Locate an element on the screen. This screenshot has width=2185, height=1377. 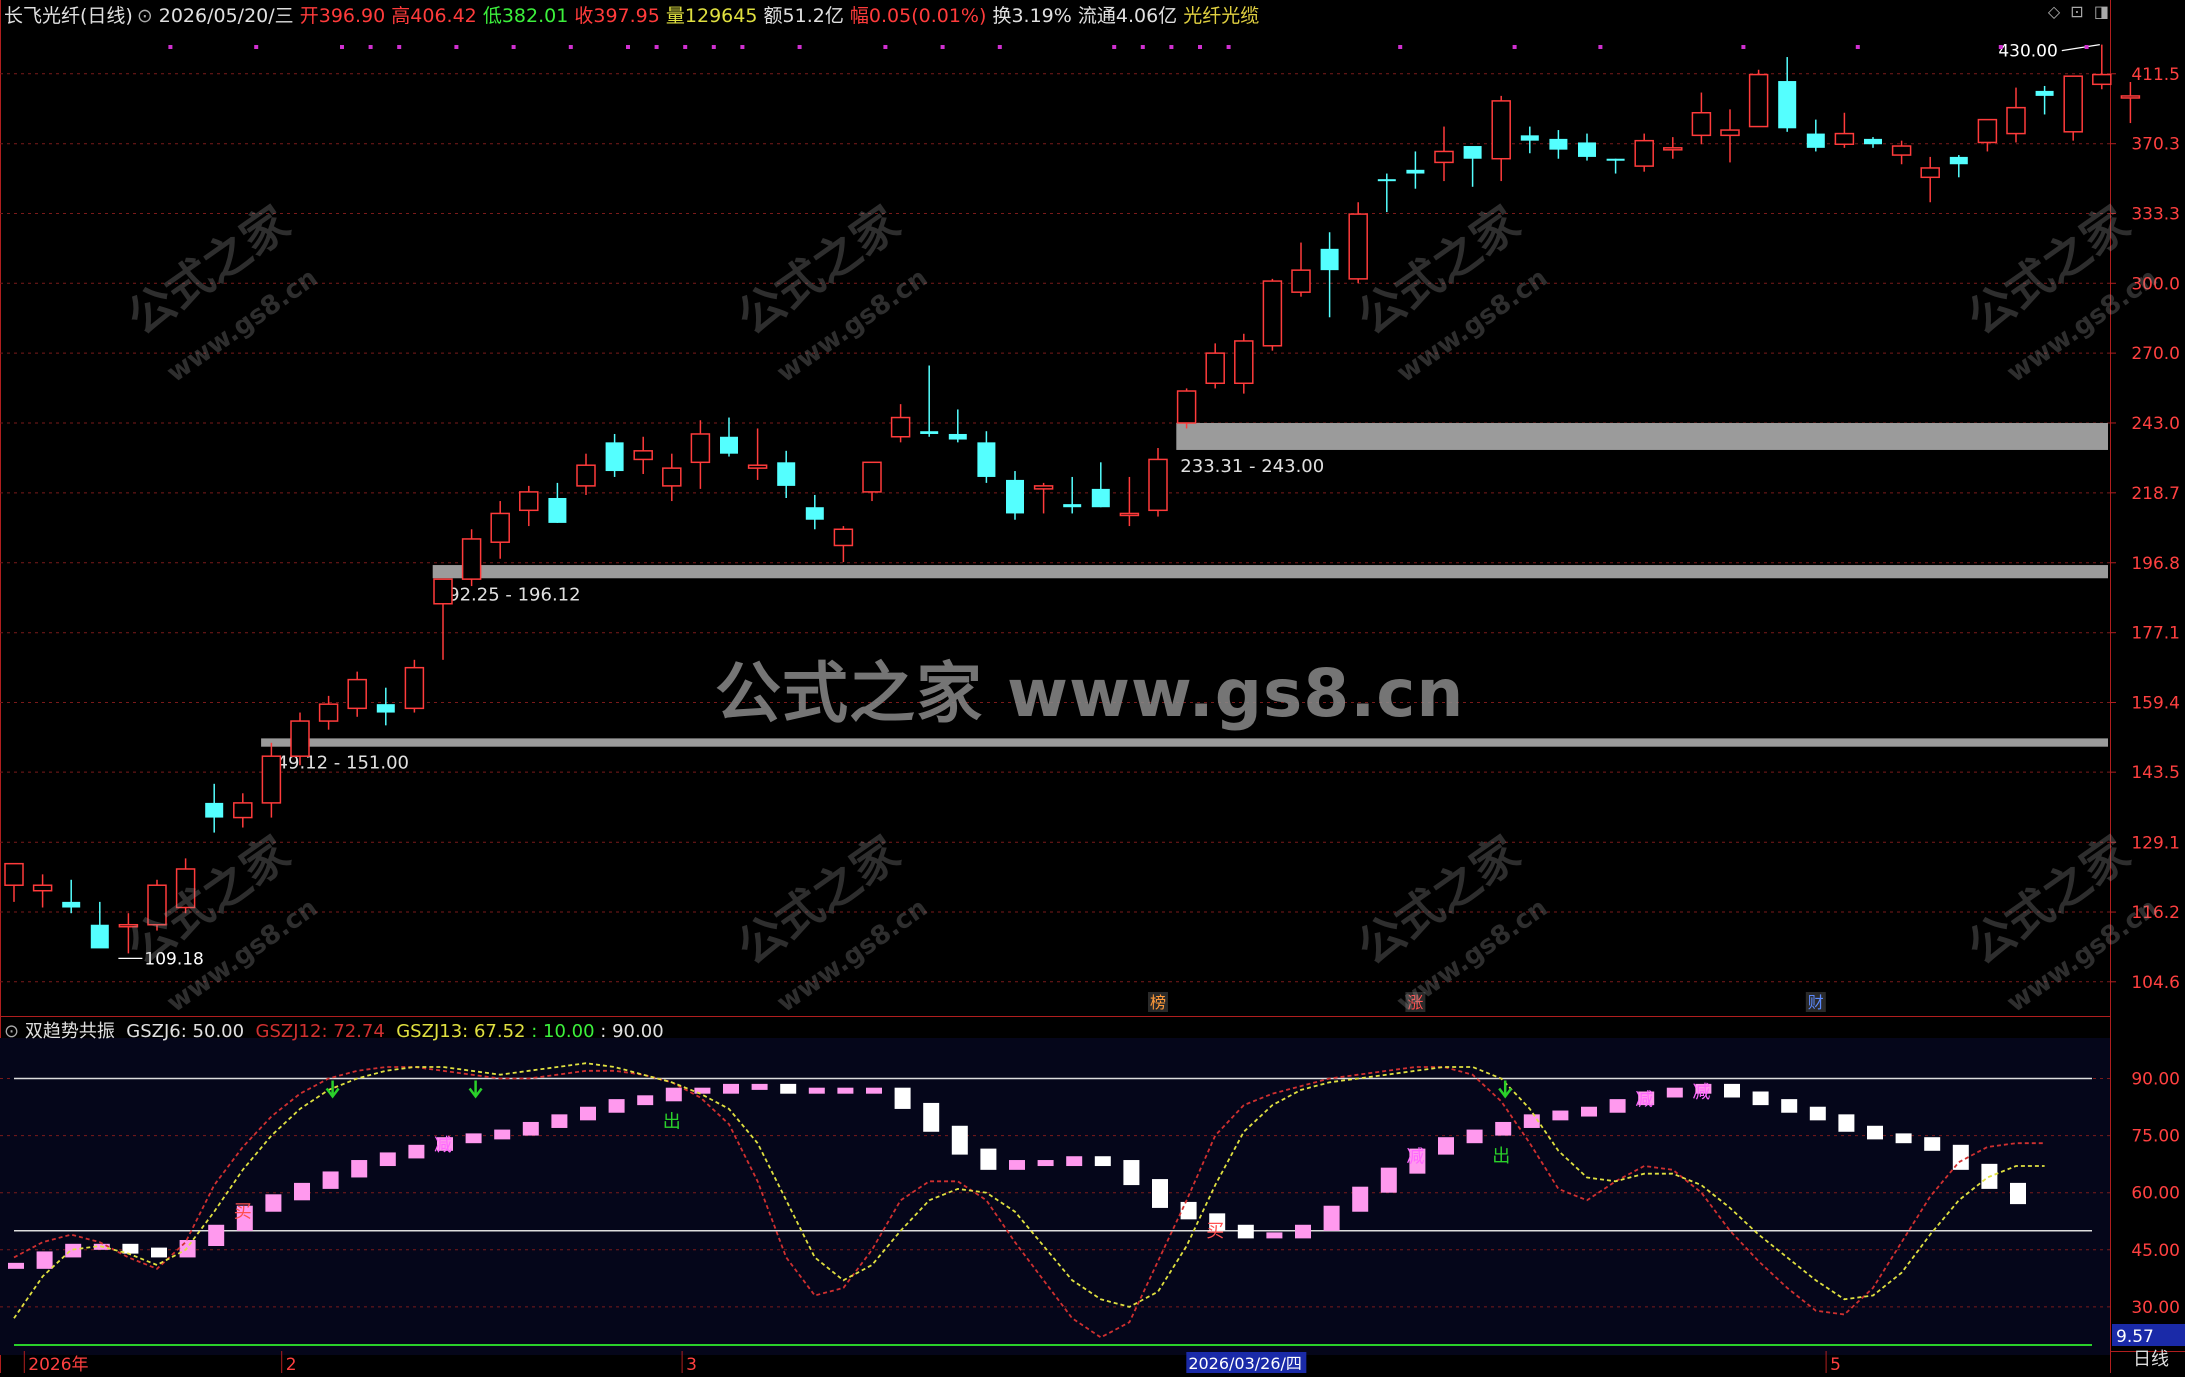
stock-name: 长飞光纤(日线) is located at coordinates (68, 16).